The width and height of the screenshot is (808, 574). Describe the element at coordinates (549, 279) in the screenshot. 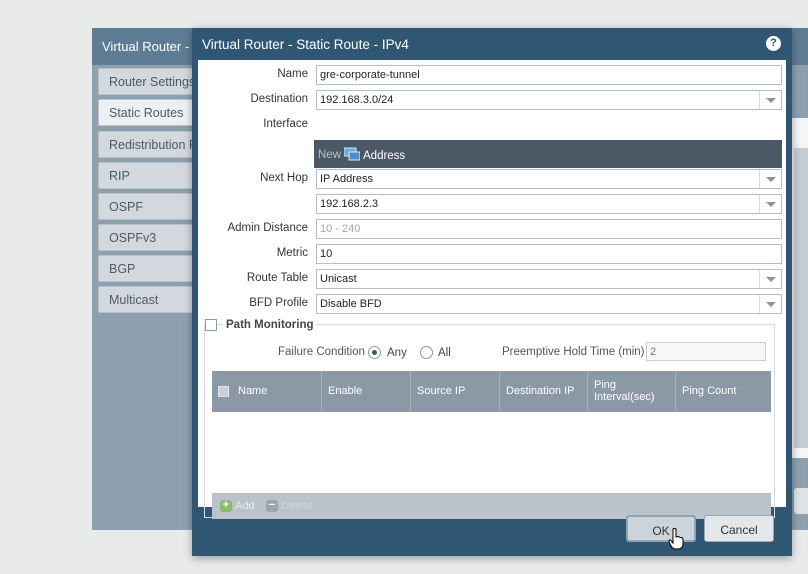

I see `route-table-select: Unicast` at that location.